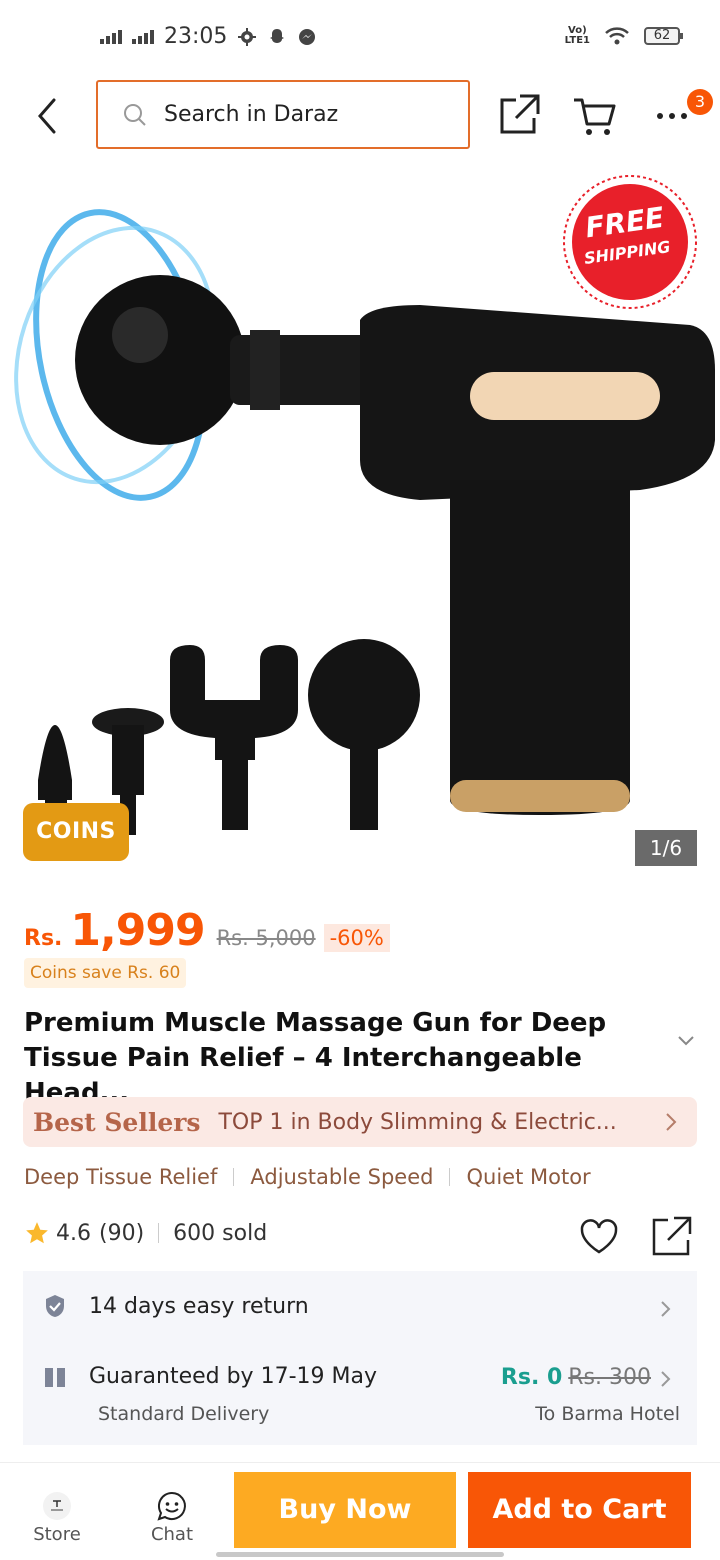 The image size is (720, 1560). Describe the element at coordinates (122, 1233) in the screenshot. I see `rating-count: (90)` at that location.